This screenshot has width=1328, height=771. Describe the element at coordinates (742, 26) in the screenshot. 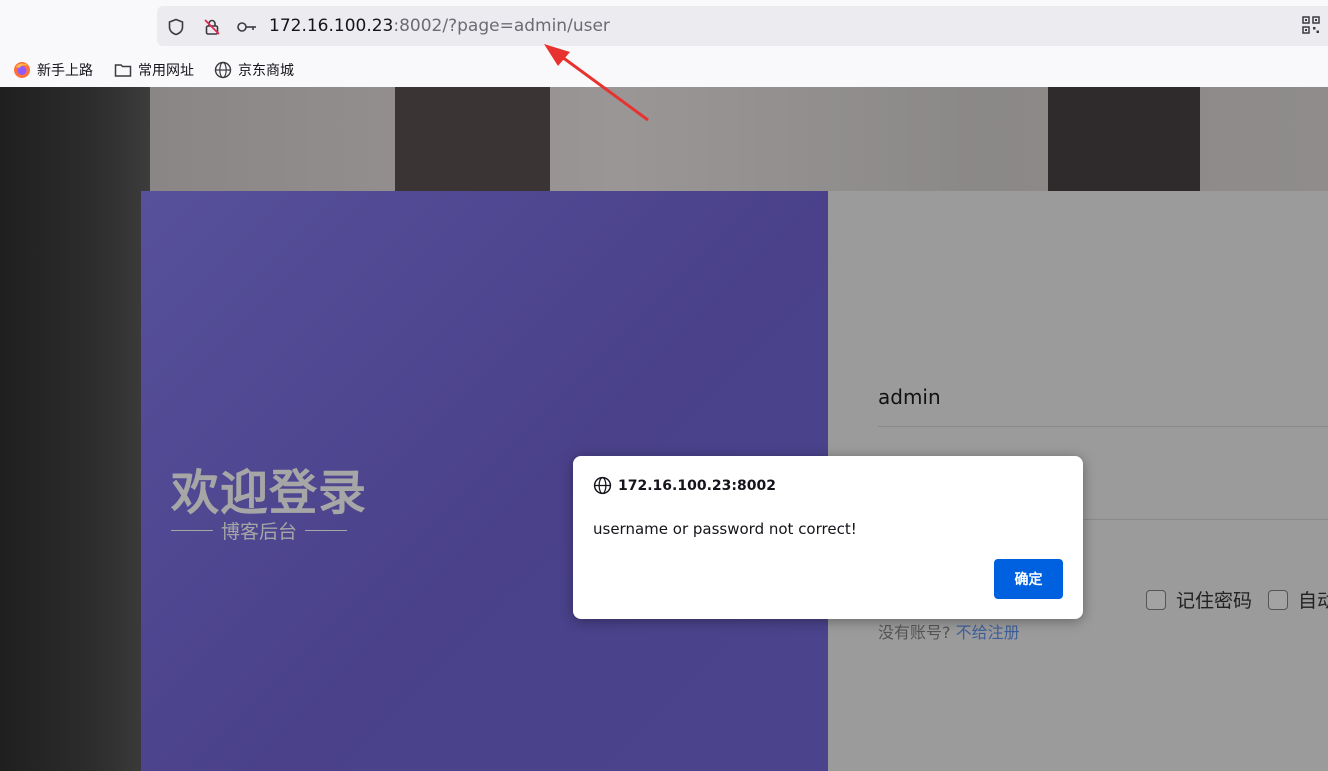

I see `address-bar: 172.16.100.23:8002/?page=admin/user` at that location.